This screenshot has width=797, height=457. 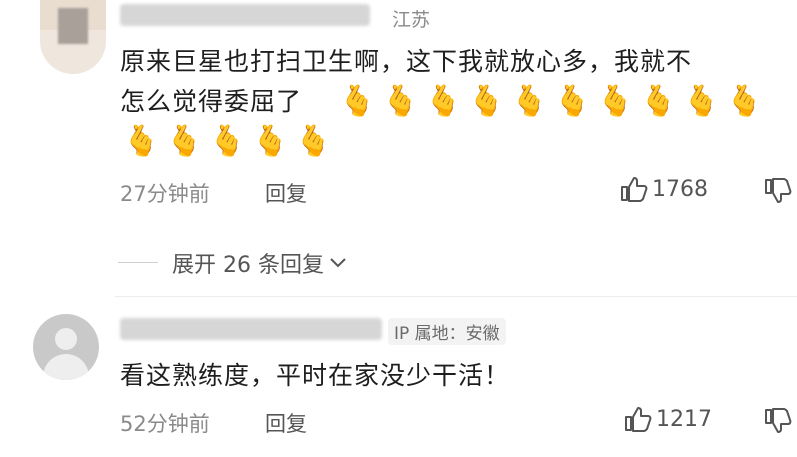 I want to click on ip-location: 江苏, so click(x=411, y=20).